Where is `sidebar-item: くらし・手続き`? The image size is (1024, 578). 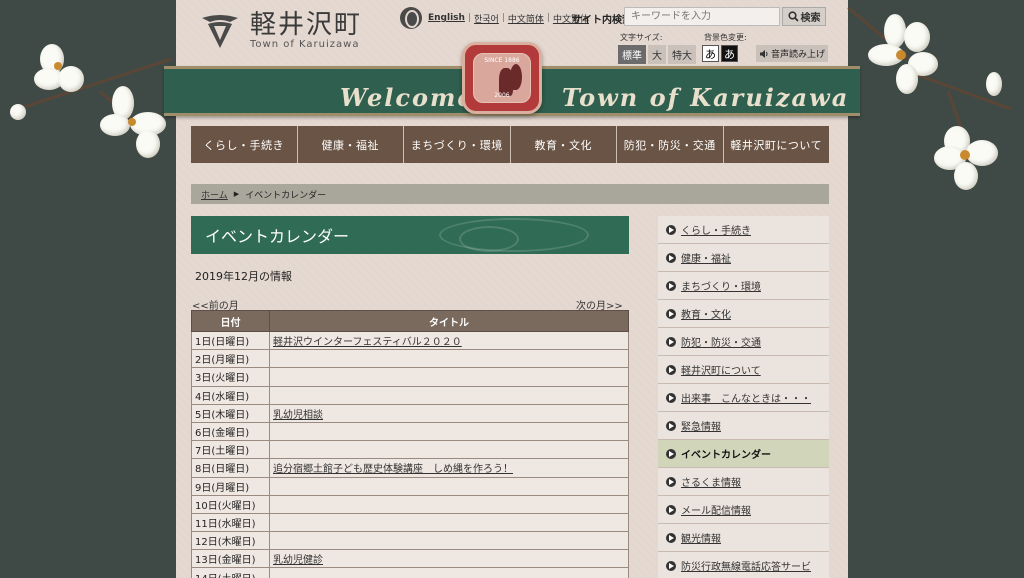
sidebar-item: くらし・手続き is located at coordinates (743, 230).